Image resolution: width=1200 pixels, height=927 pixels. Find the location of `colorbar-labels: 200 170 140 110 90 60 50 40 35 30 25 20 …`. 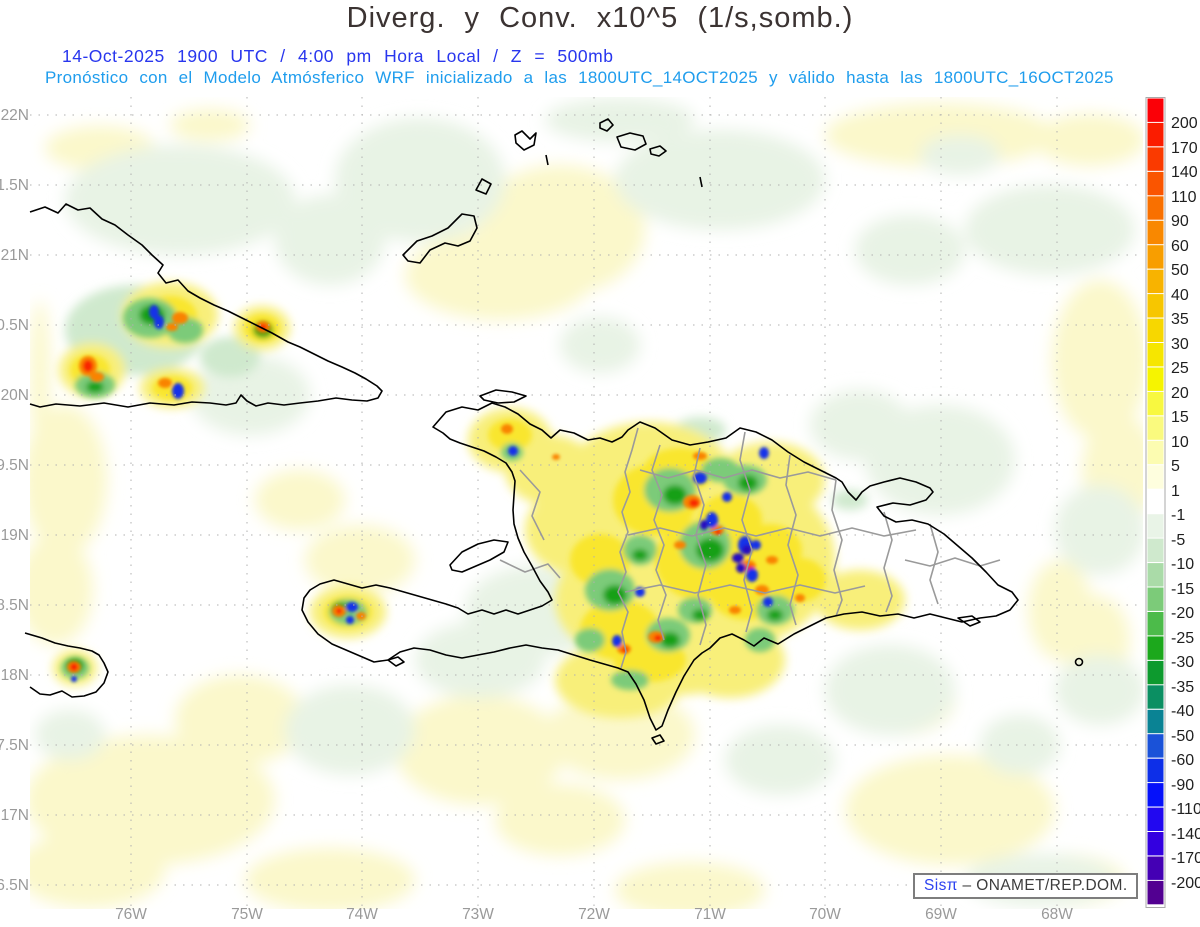

colorbar-labels: 200 170 140 110 90 60 50 40 35 30 25 20 … is located at coordinates (1185, 503).